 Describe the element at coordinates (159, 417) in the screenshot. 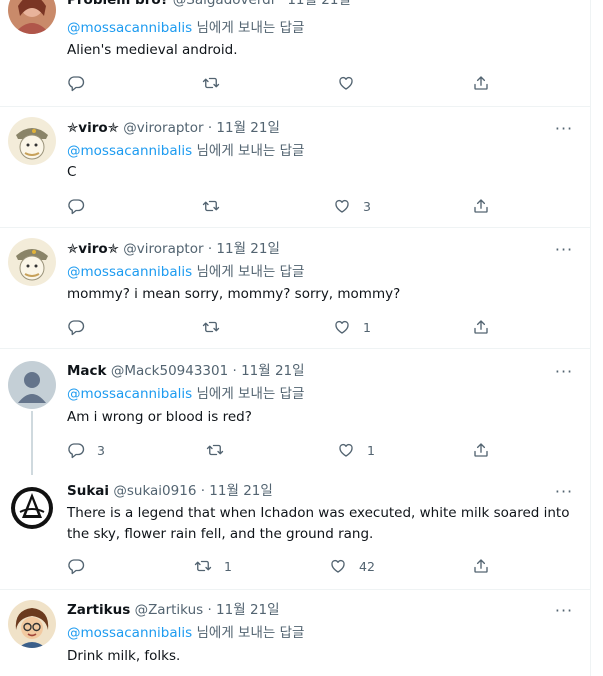

I see `tweet-text: Am i wrong or blood is red?` at that location.